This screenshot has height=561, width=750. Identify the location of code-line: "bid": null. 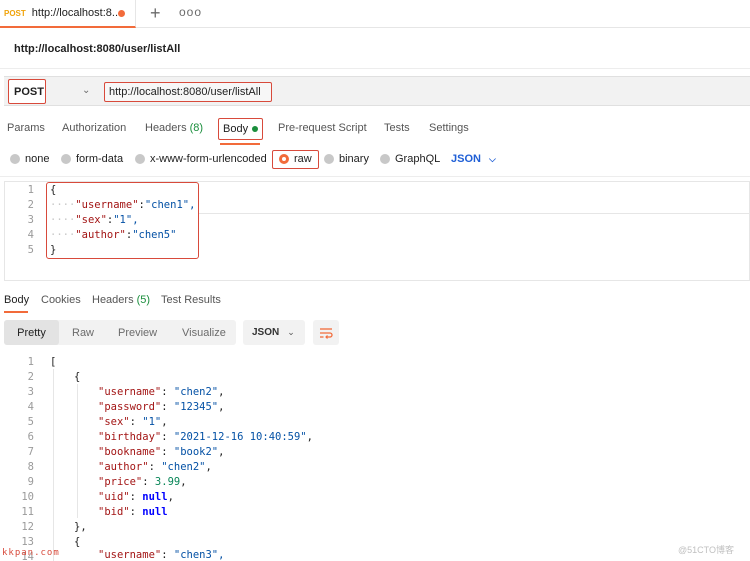
(133, 512).